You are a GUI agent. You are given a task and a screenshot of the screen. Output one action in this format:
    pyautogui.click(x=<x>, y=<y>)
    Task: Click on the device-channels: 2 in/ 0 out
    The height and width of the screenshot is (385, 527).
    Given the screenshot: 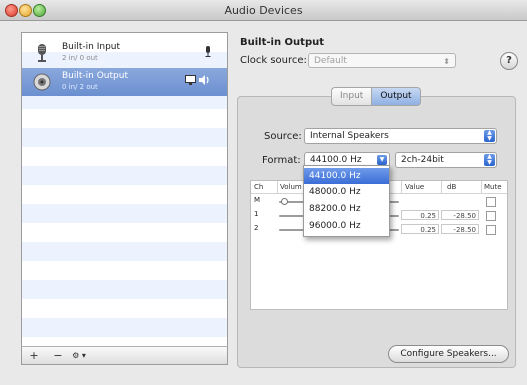 What is the action you would take?
    pyautogui.click(x=80, y=58)
    